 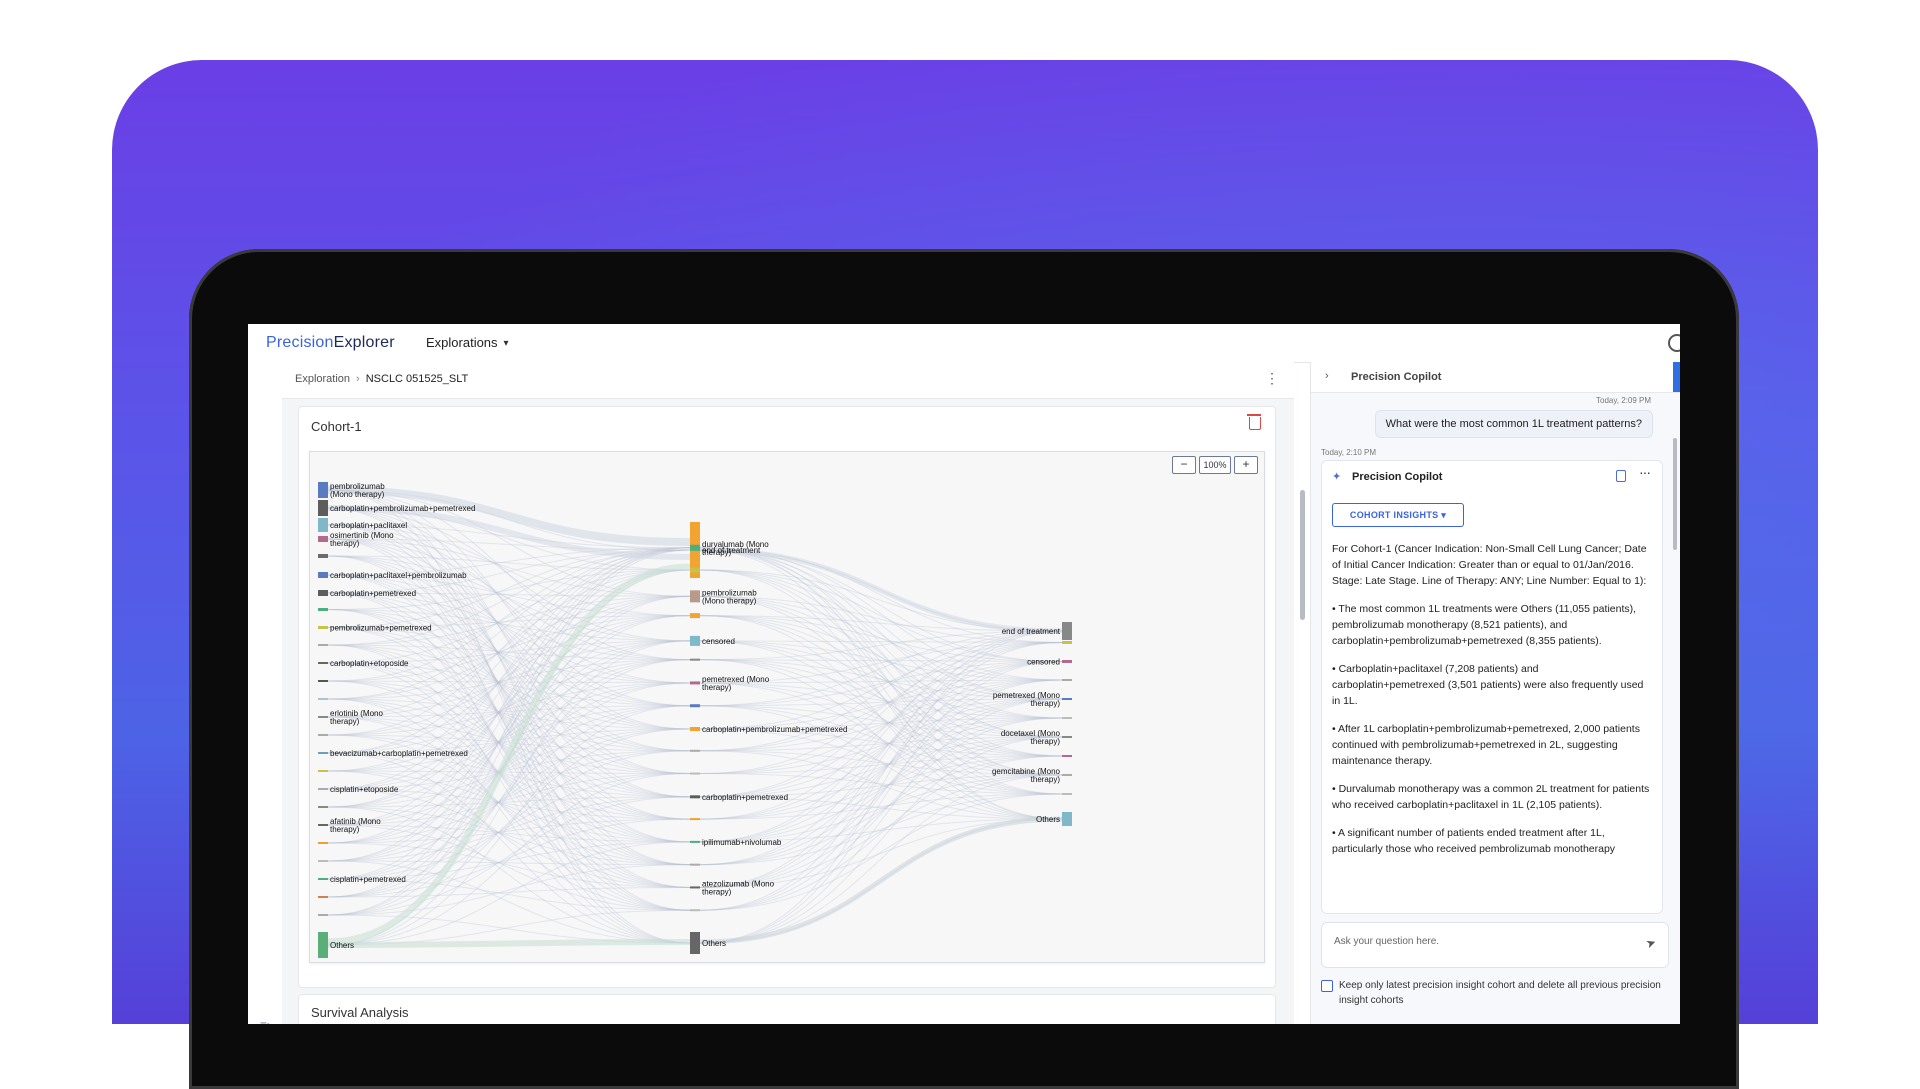 I want to click on sankey-node-label: carboplatin+pemetrexed, so click(x=745, y=797).